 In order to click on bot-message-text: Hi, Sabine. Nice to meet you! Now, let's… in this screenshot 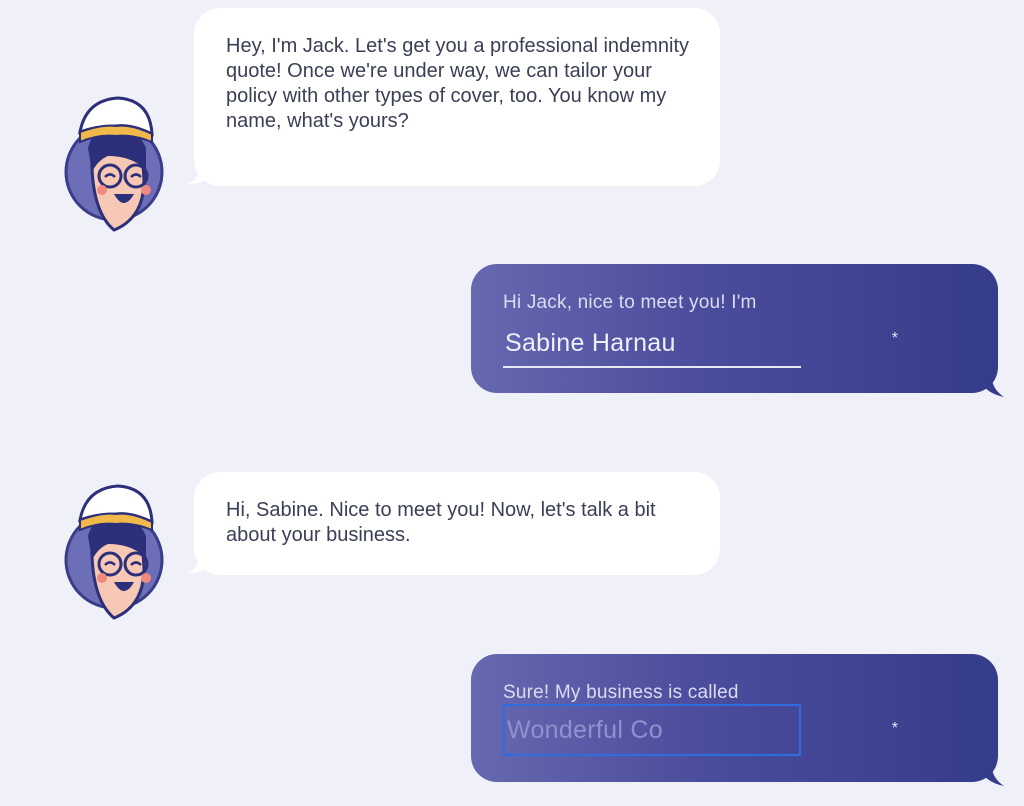, I will do `click(441, 522)`.